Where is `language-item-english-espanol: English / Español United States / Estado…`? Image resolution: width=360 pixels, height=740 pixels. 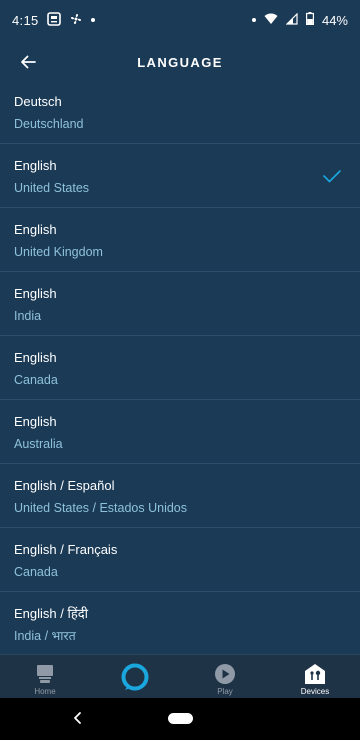 language-item-english-espanol: English / Español United States / Estado… is located at coordinates (180, 496).